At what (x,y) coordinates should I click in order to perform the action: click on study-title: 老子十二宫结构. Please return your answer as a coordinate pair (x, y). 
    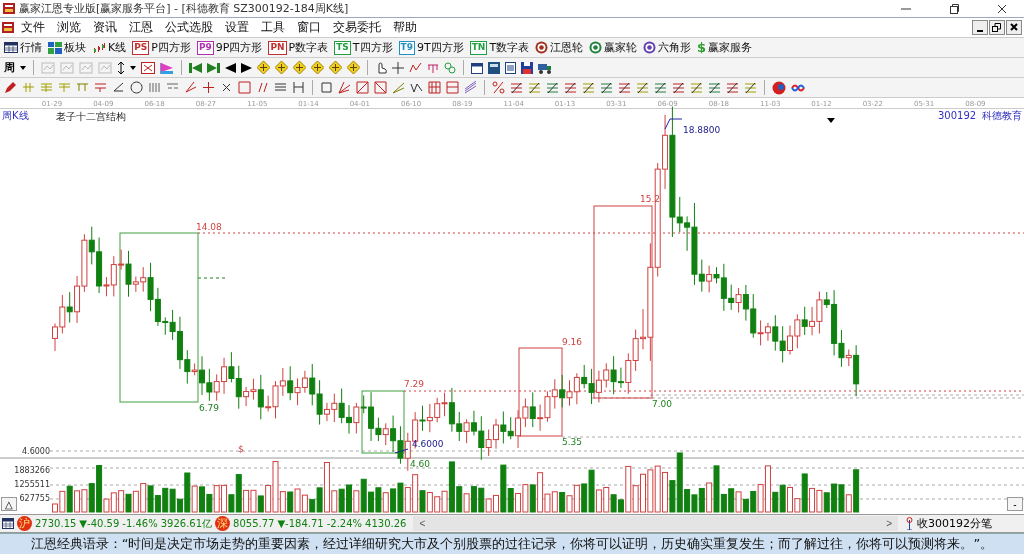
    Looking at the image, I should click on (91, 116).